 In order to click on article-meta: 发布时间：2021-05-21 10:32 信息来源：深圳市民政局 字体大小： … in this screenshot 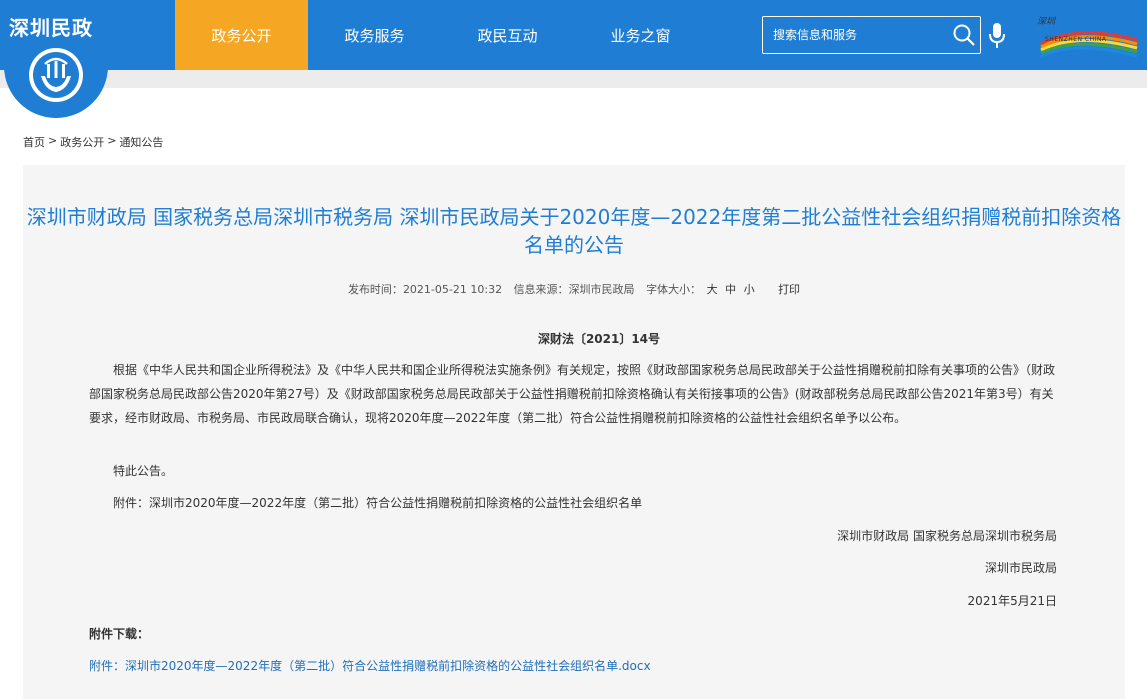, I will do `click(574, 289)`.